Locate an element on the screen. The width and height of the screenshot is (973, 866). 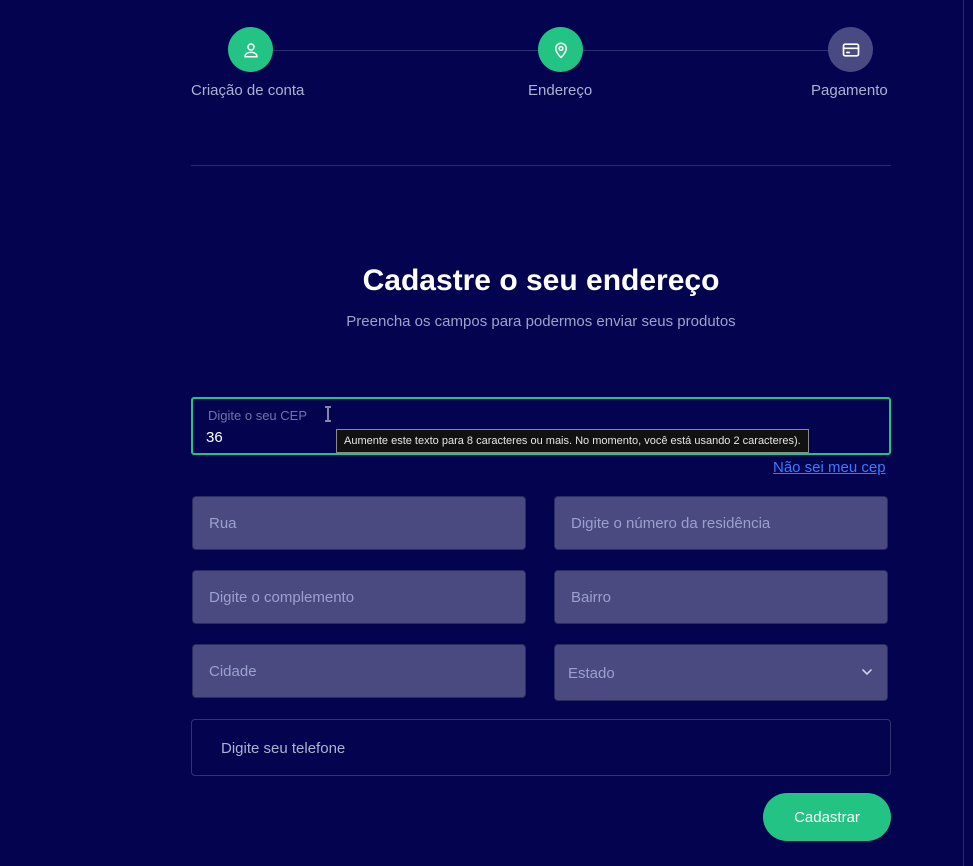
complement-placeholder: Digite o complemento is located at coordinates (282, 597).